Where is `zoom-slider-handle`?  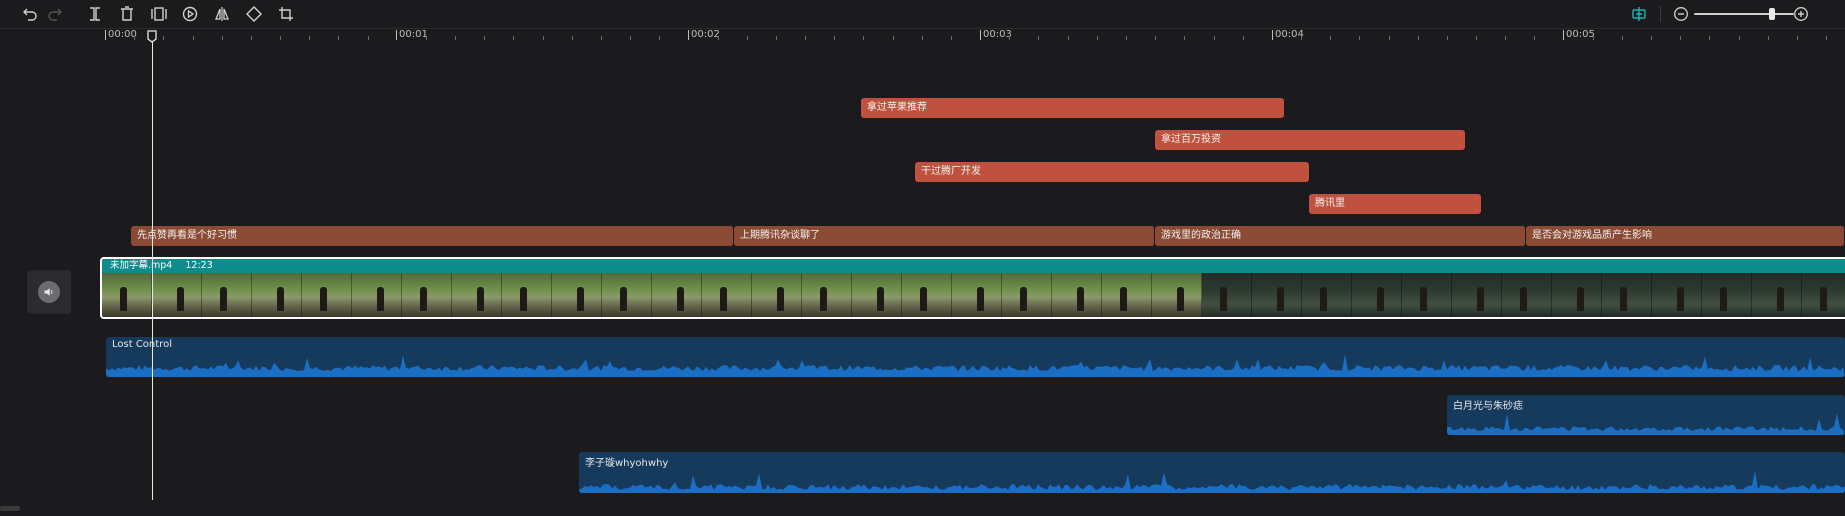
zoom-slider-handle is located at coordinates (1772, 14).